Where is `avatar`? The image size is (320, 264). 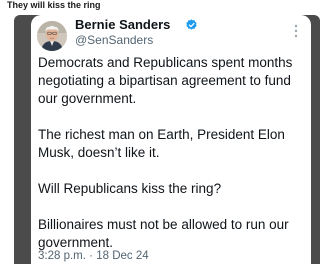
avatar is located at coordinates (52, 36).